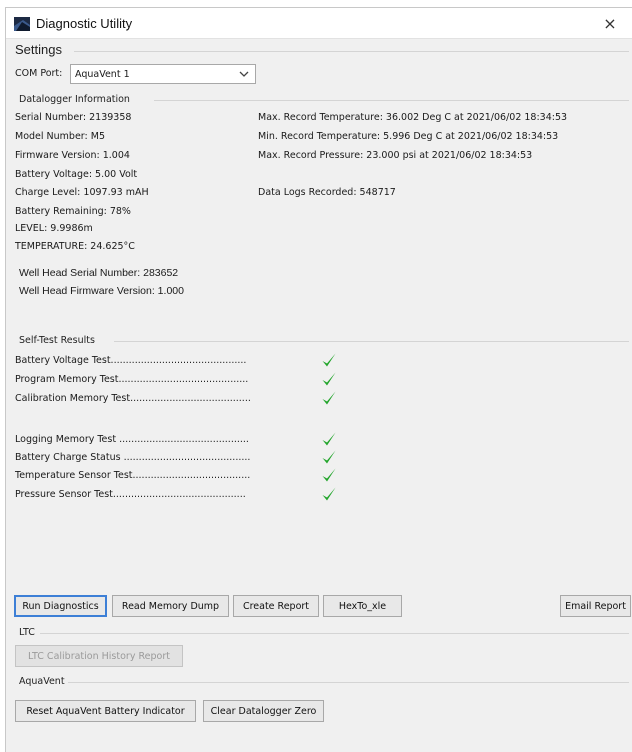  What do you see at coordinates (276, 606) in the screenshot?
I see `create-report-button: Create Report` at bounding box center [276, 606].